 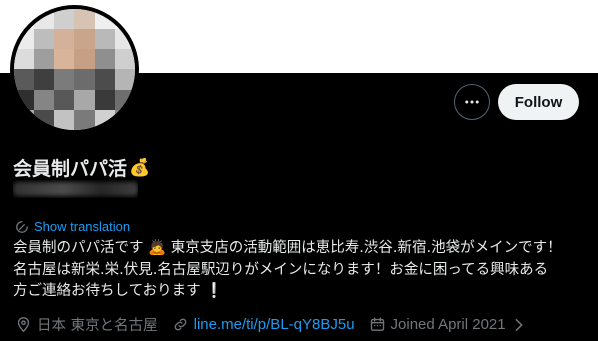 I want to click on bio-line: 方ご連絡お待ちしております ❕, so click(x=118, y=291).